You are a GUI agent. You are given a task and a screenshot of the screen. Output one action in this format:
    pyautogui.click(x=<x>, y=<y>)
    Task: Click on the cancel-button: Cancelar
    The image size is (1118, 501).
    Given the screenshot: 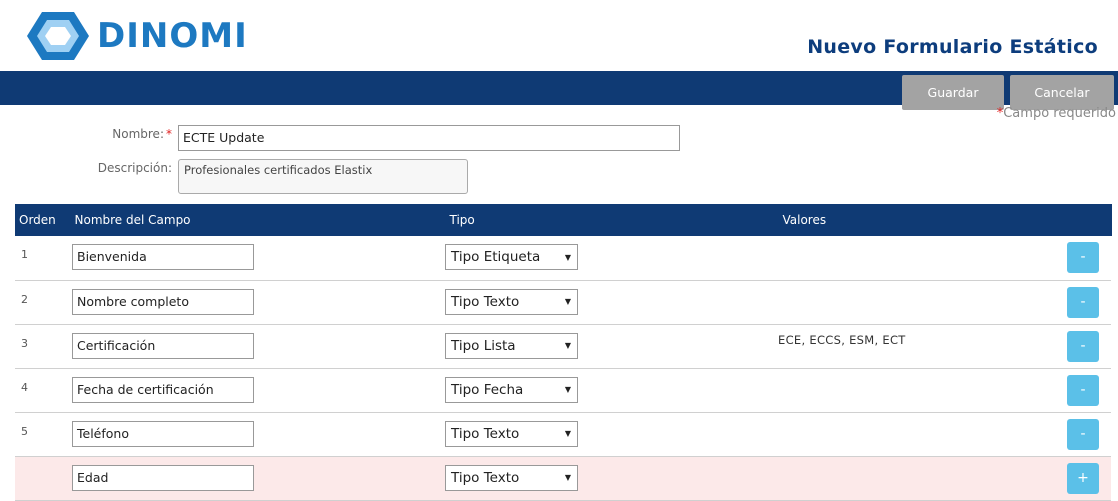 What is the action you would take?
    pyautogui.click(x=1062, y=92)
    